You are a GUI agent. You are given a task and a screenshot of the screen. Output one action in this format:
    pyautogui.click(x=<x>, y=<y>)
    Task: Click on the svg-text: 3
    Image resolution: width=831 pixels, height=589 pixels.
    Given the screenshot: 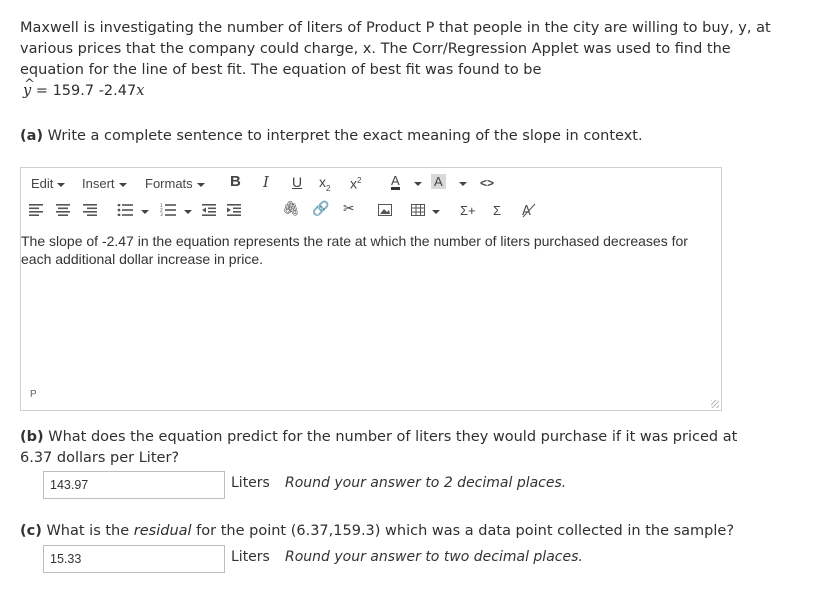 What is the action you would take?
    pyautogui.click(x=161, y=214)
    